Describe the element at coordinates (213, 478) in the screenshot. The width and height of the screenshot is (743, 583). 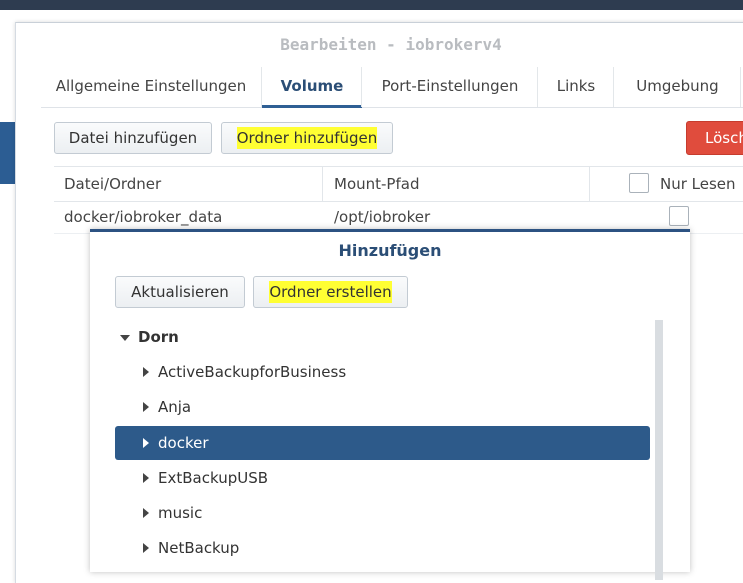
I see `tree-item-label: ExtBackupUSB` at that location.